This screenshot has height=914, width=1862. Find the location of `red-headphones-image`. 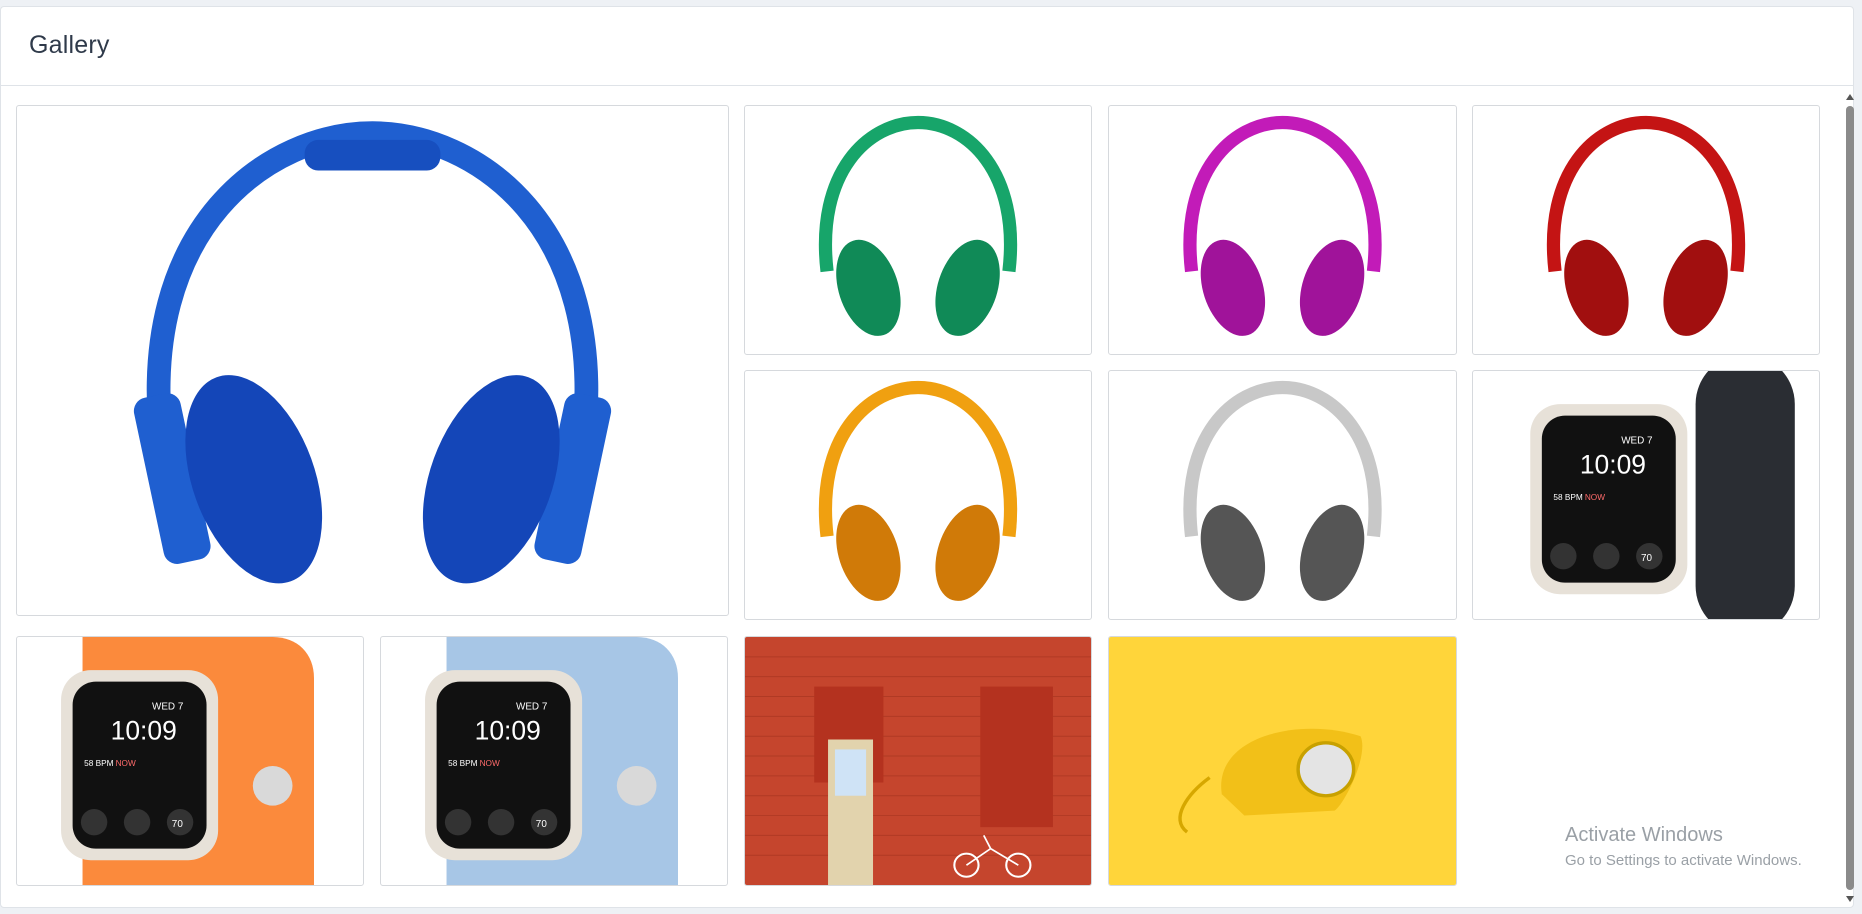

red-headphones-image is located at coordinates (1646, 225).